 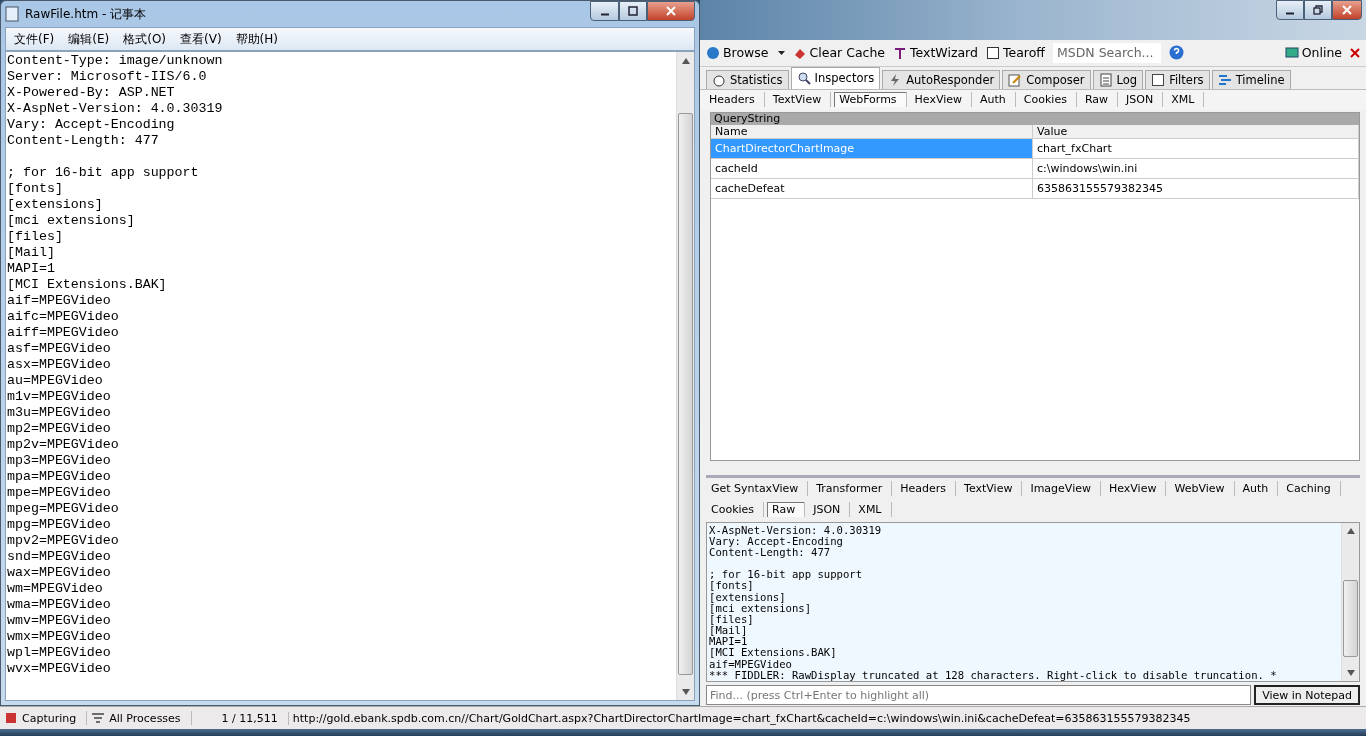 I want to click on session-count: 1 / 11,511, so click(x=240, y=718).